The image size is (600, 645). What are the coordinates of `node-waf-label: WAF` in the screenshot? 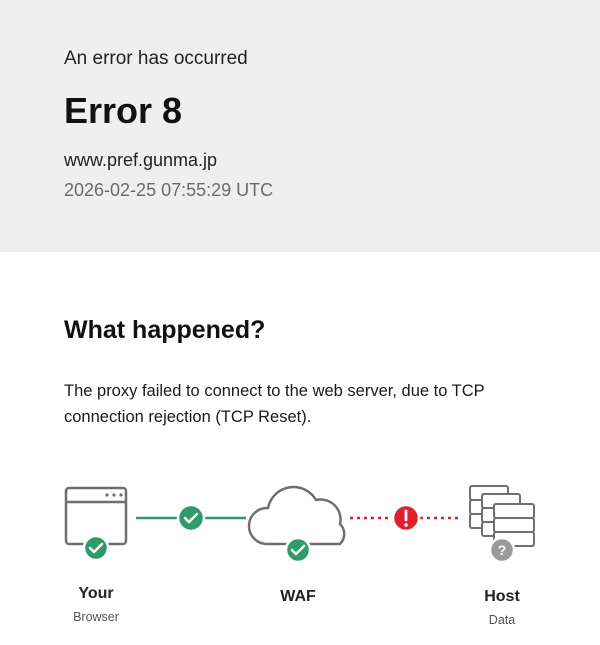 It's located at (298, 596).